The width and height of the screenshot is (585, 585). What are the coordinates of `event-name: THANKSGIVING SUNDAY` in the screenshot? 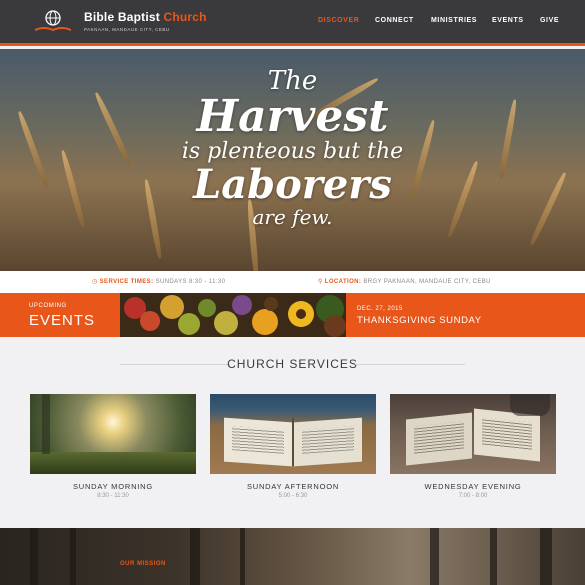 It's located at (419, 320).